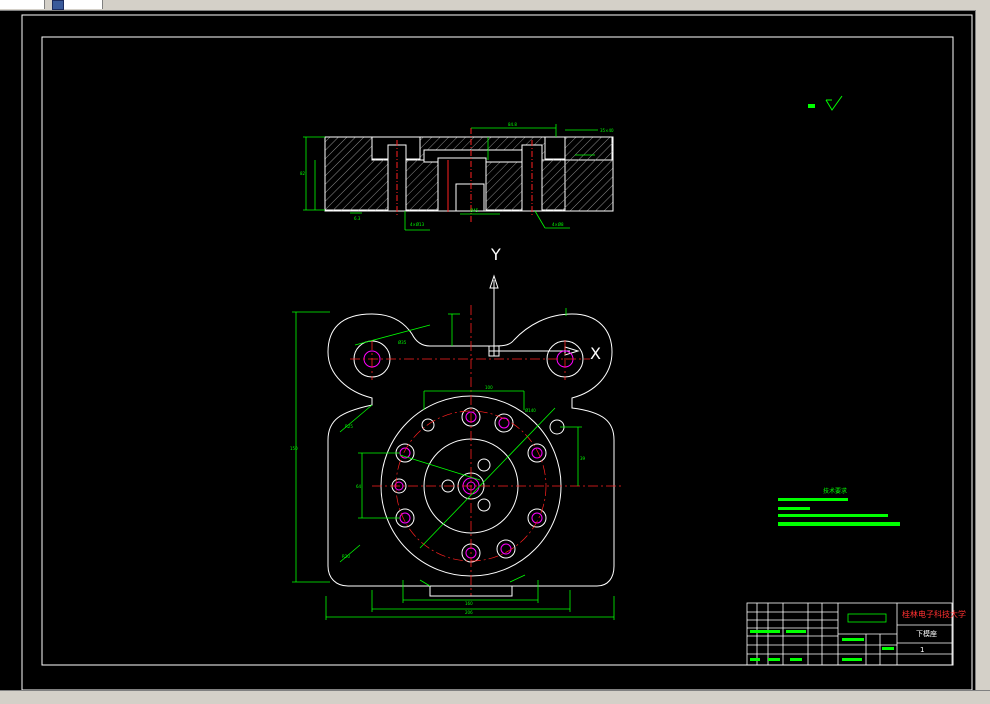 This screenshot has width=990, height=704. What do you see at coordinates (495, 254) in the screenshot?
I see `axis-y-label: Y` at bounding box center [495, 254].